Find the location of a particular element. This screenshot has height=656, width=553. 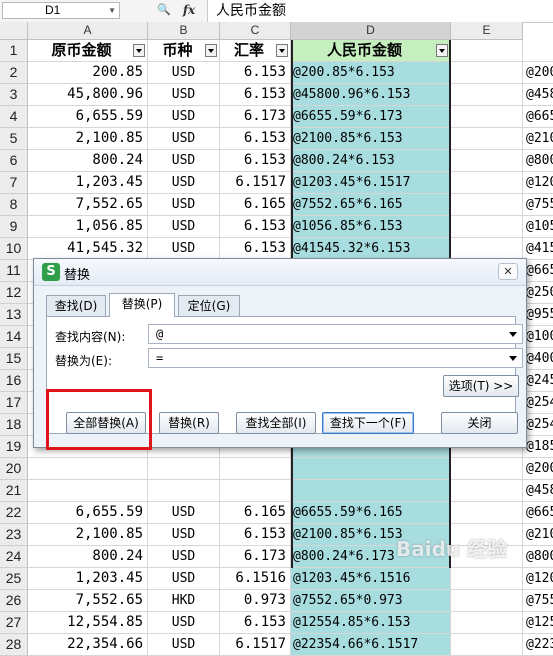

row-header: 25 is located at coordinates (14, 579).